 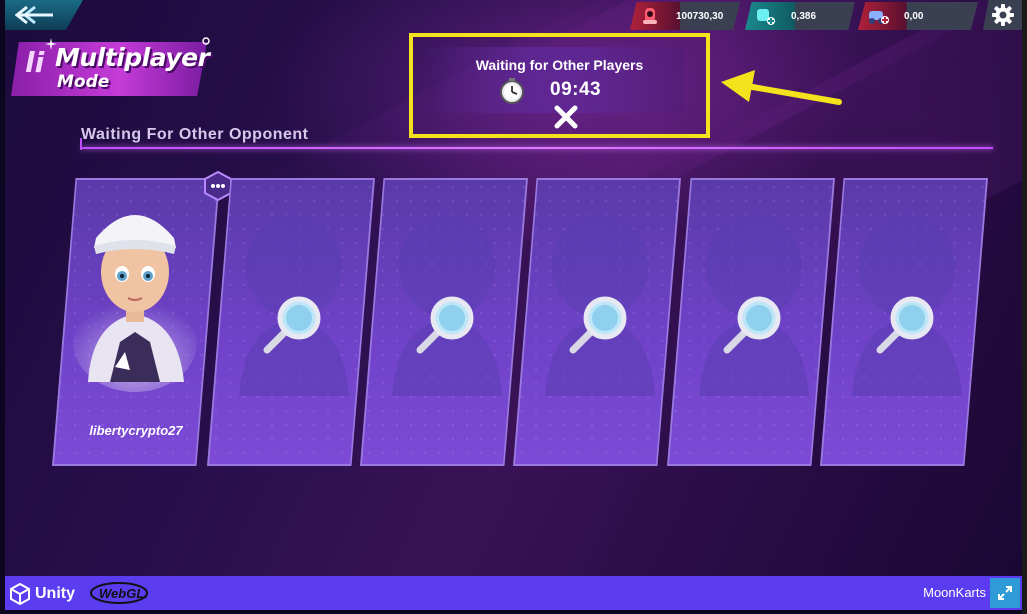 What do you see at coordinates (34, 15) in the screenshot?
I see `back-arrow-icon` at bounding box center [34, 15].